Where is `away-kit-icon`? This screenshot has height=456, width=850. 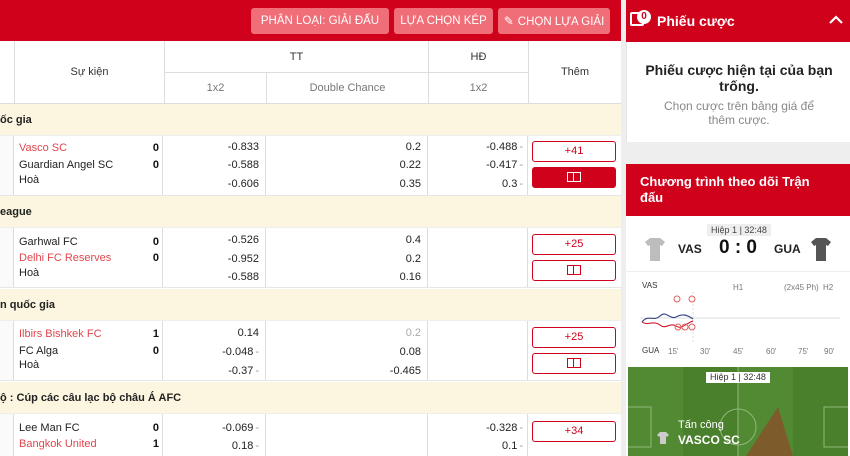
away-kit-icon is located at coordinates (821, 249).